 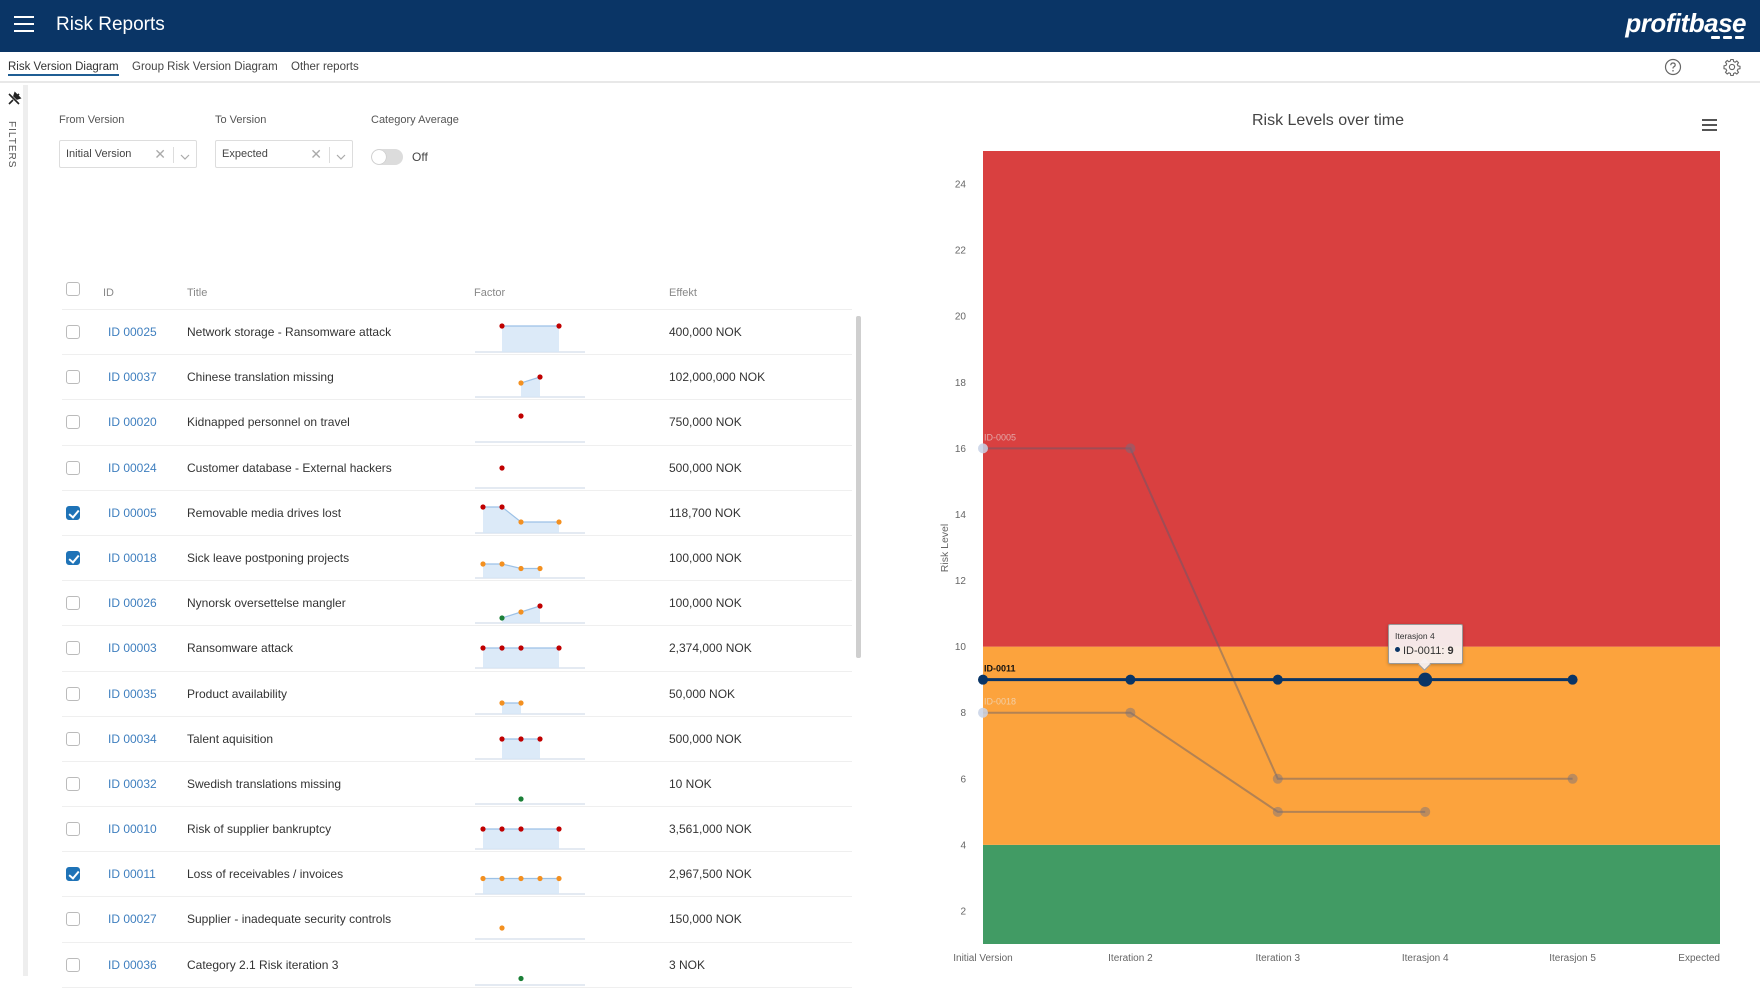 What do you see at coordinates (1709, 125) in the screenshot?
I see `chart-menu-icon` at bounding box center [1709, 125].